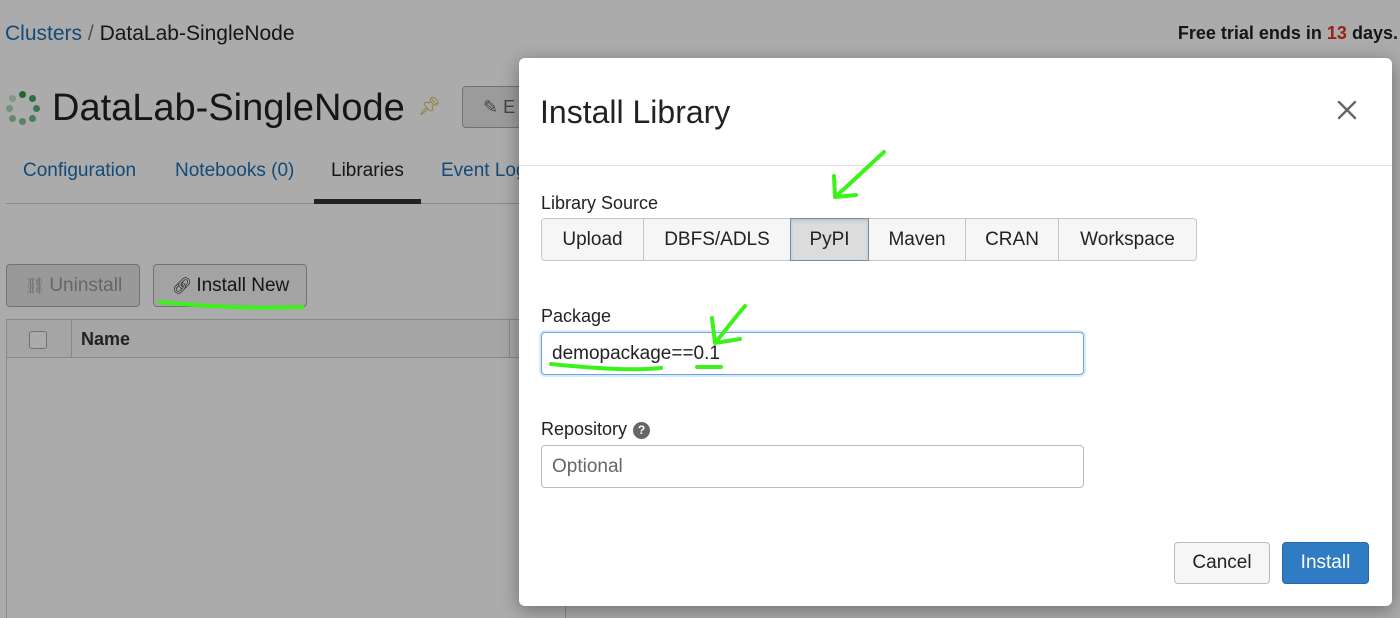 Image resolution: width=1400 pixels, height=618 pixels. I want to click on package-label: Package, so click(576, 316).